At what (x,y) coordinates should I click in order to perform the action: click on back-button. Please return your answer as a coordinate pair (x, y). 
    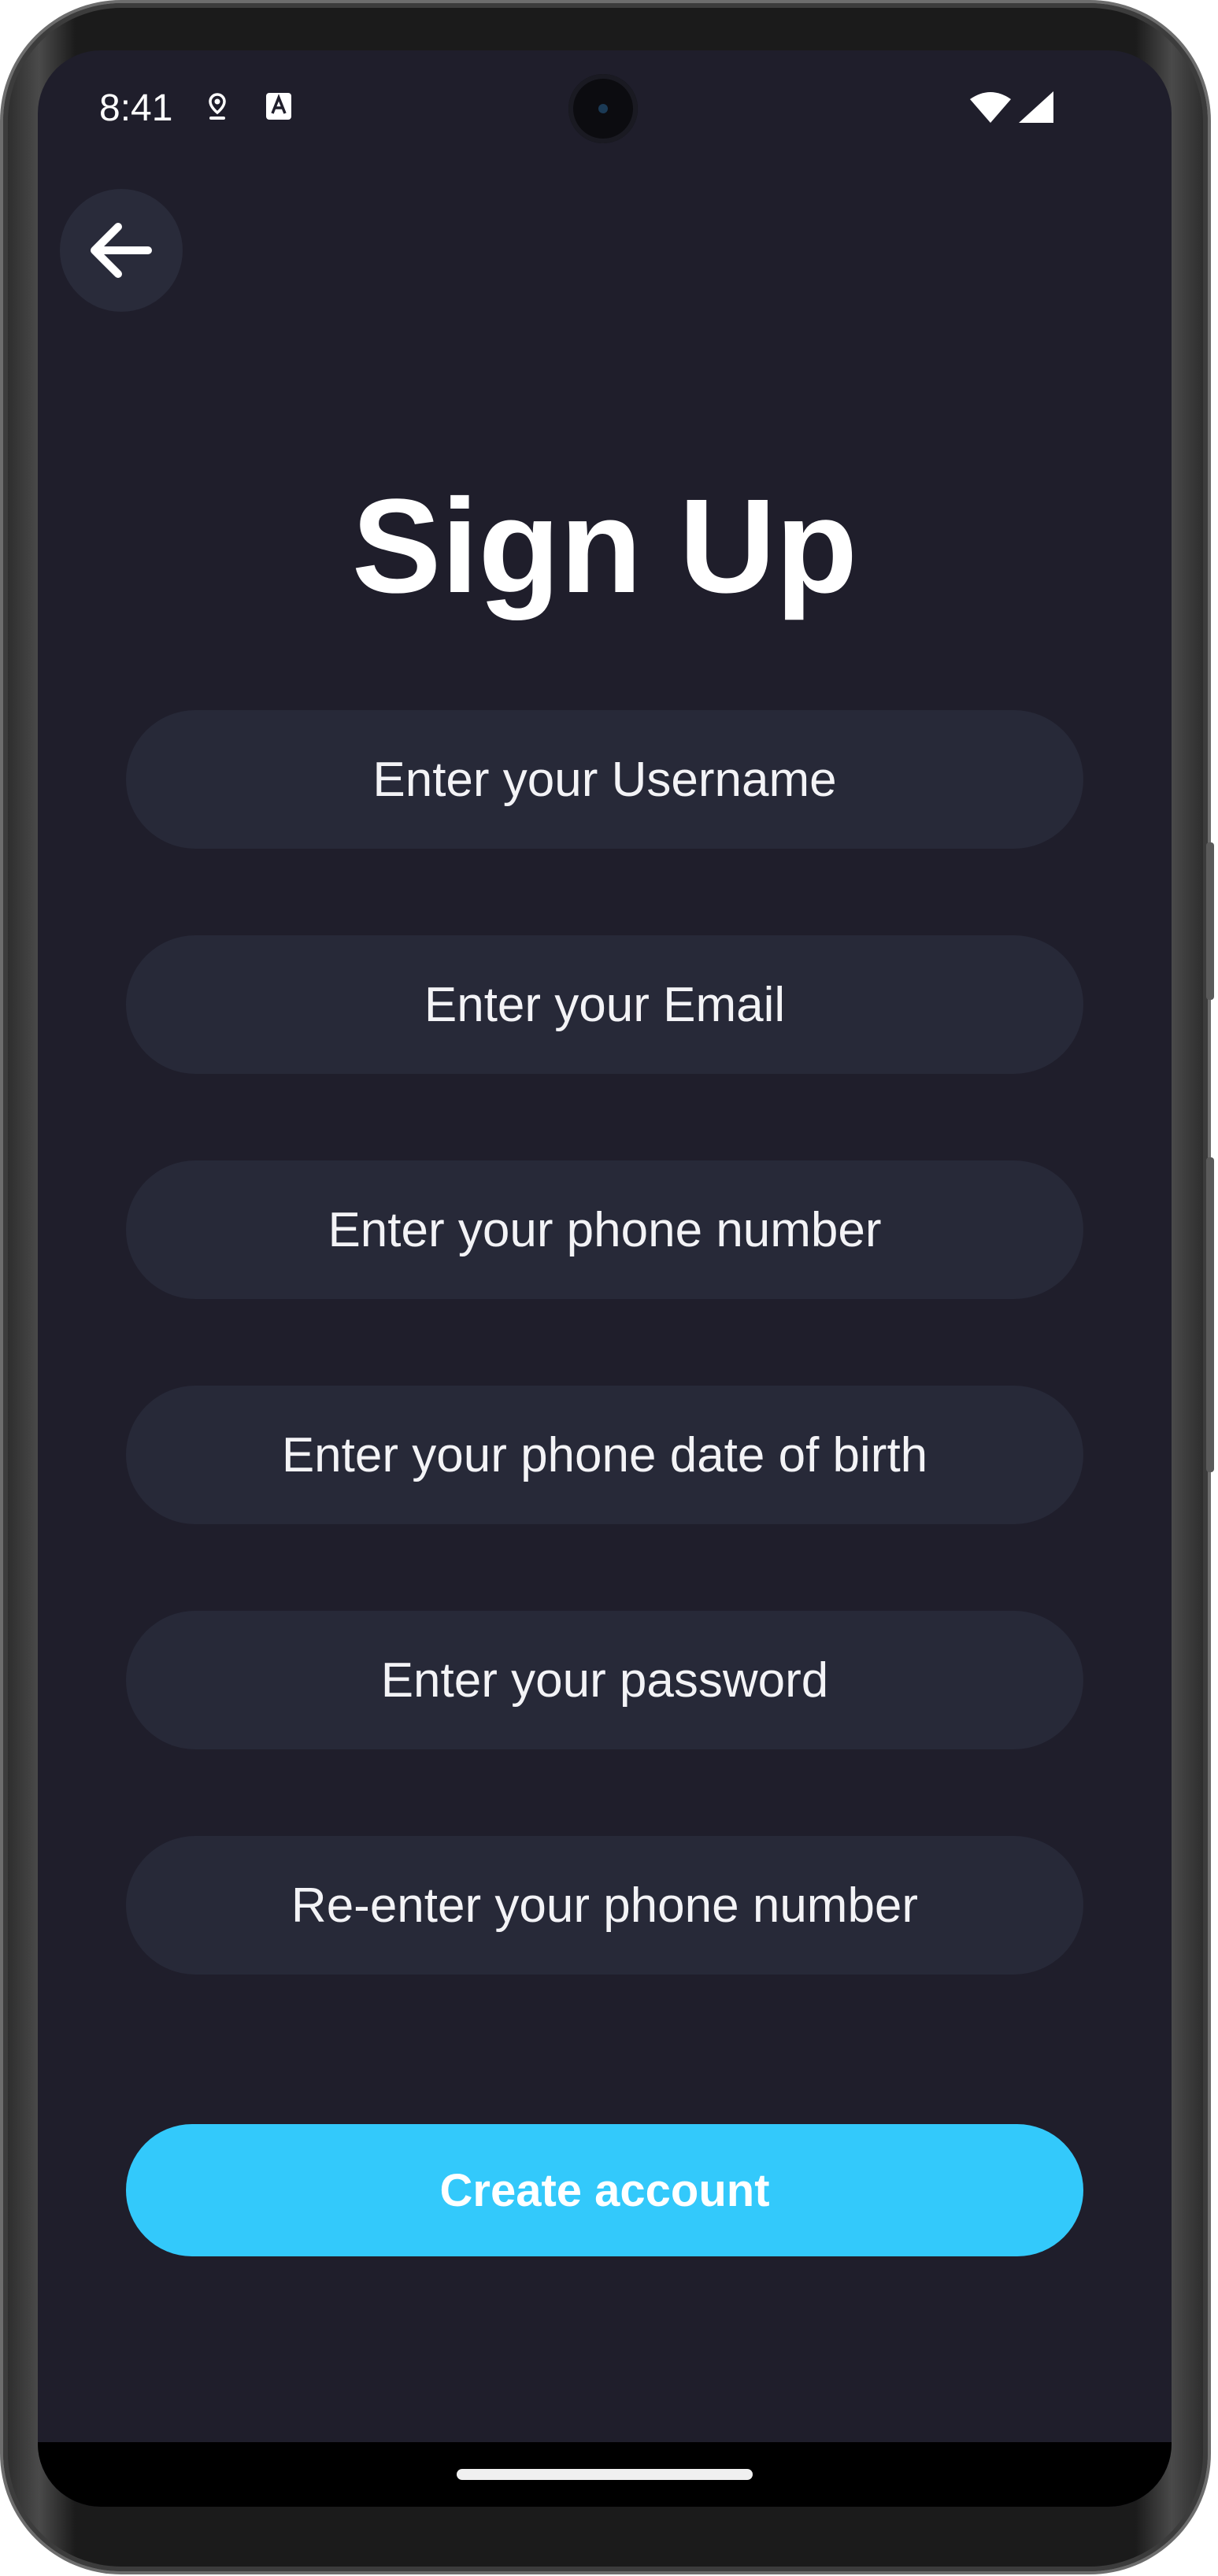
    Looking at the image, I should click on (122, 250).